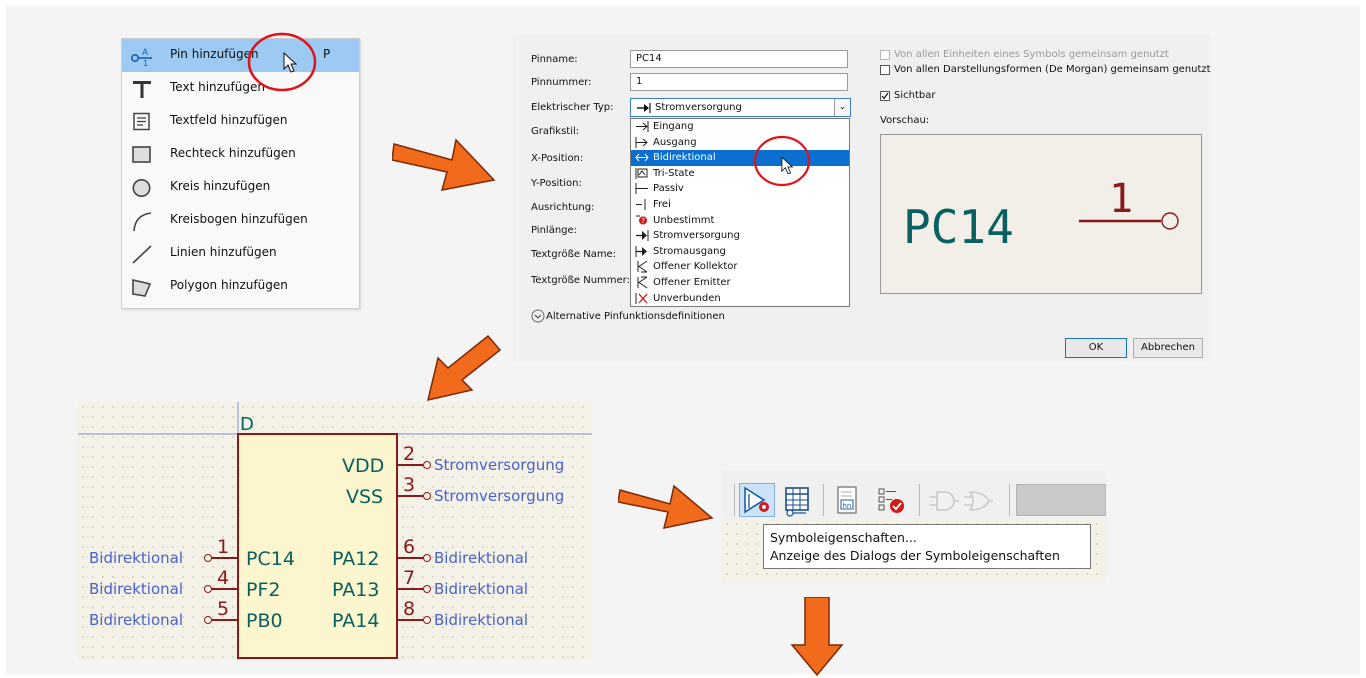 The height and width of the screenshot is (678, 1366). Describe the element at coordinates (885, 70) in the screenshot. I see `shared-demorgan-checkbox` at that location.